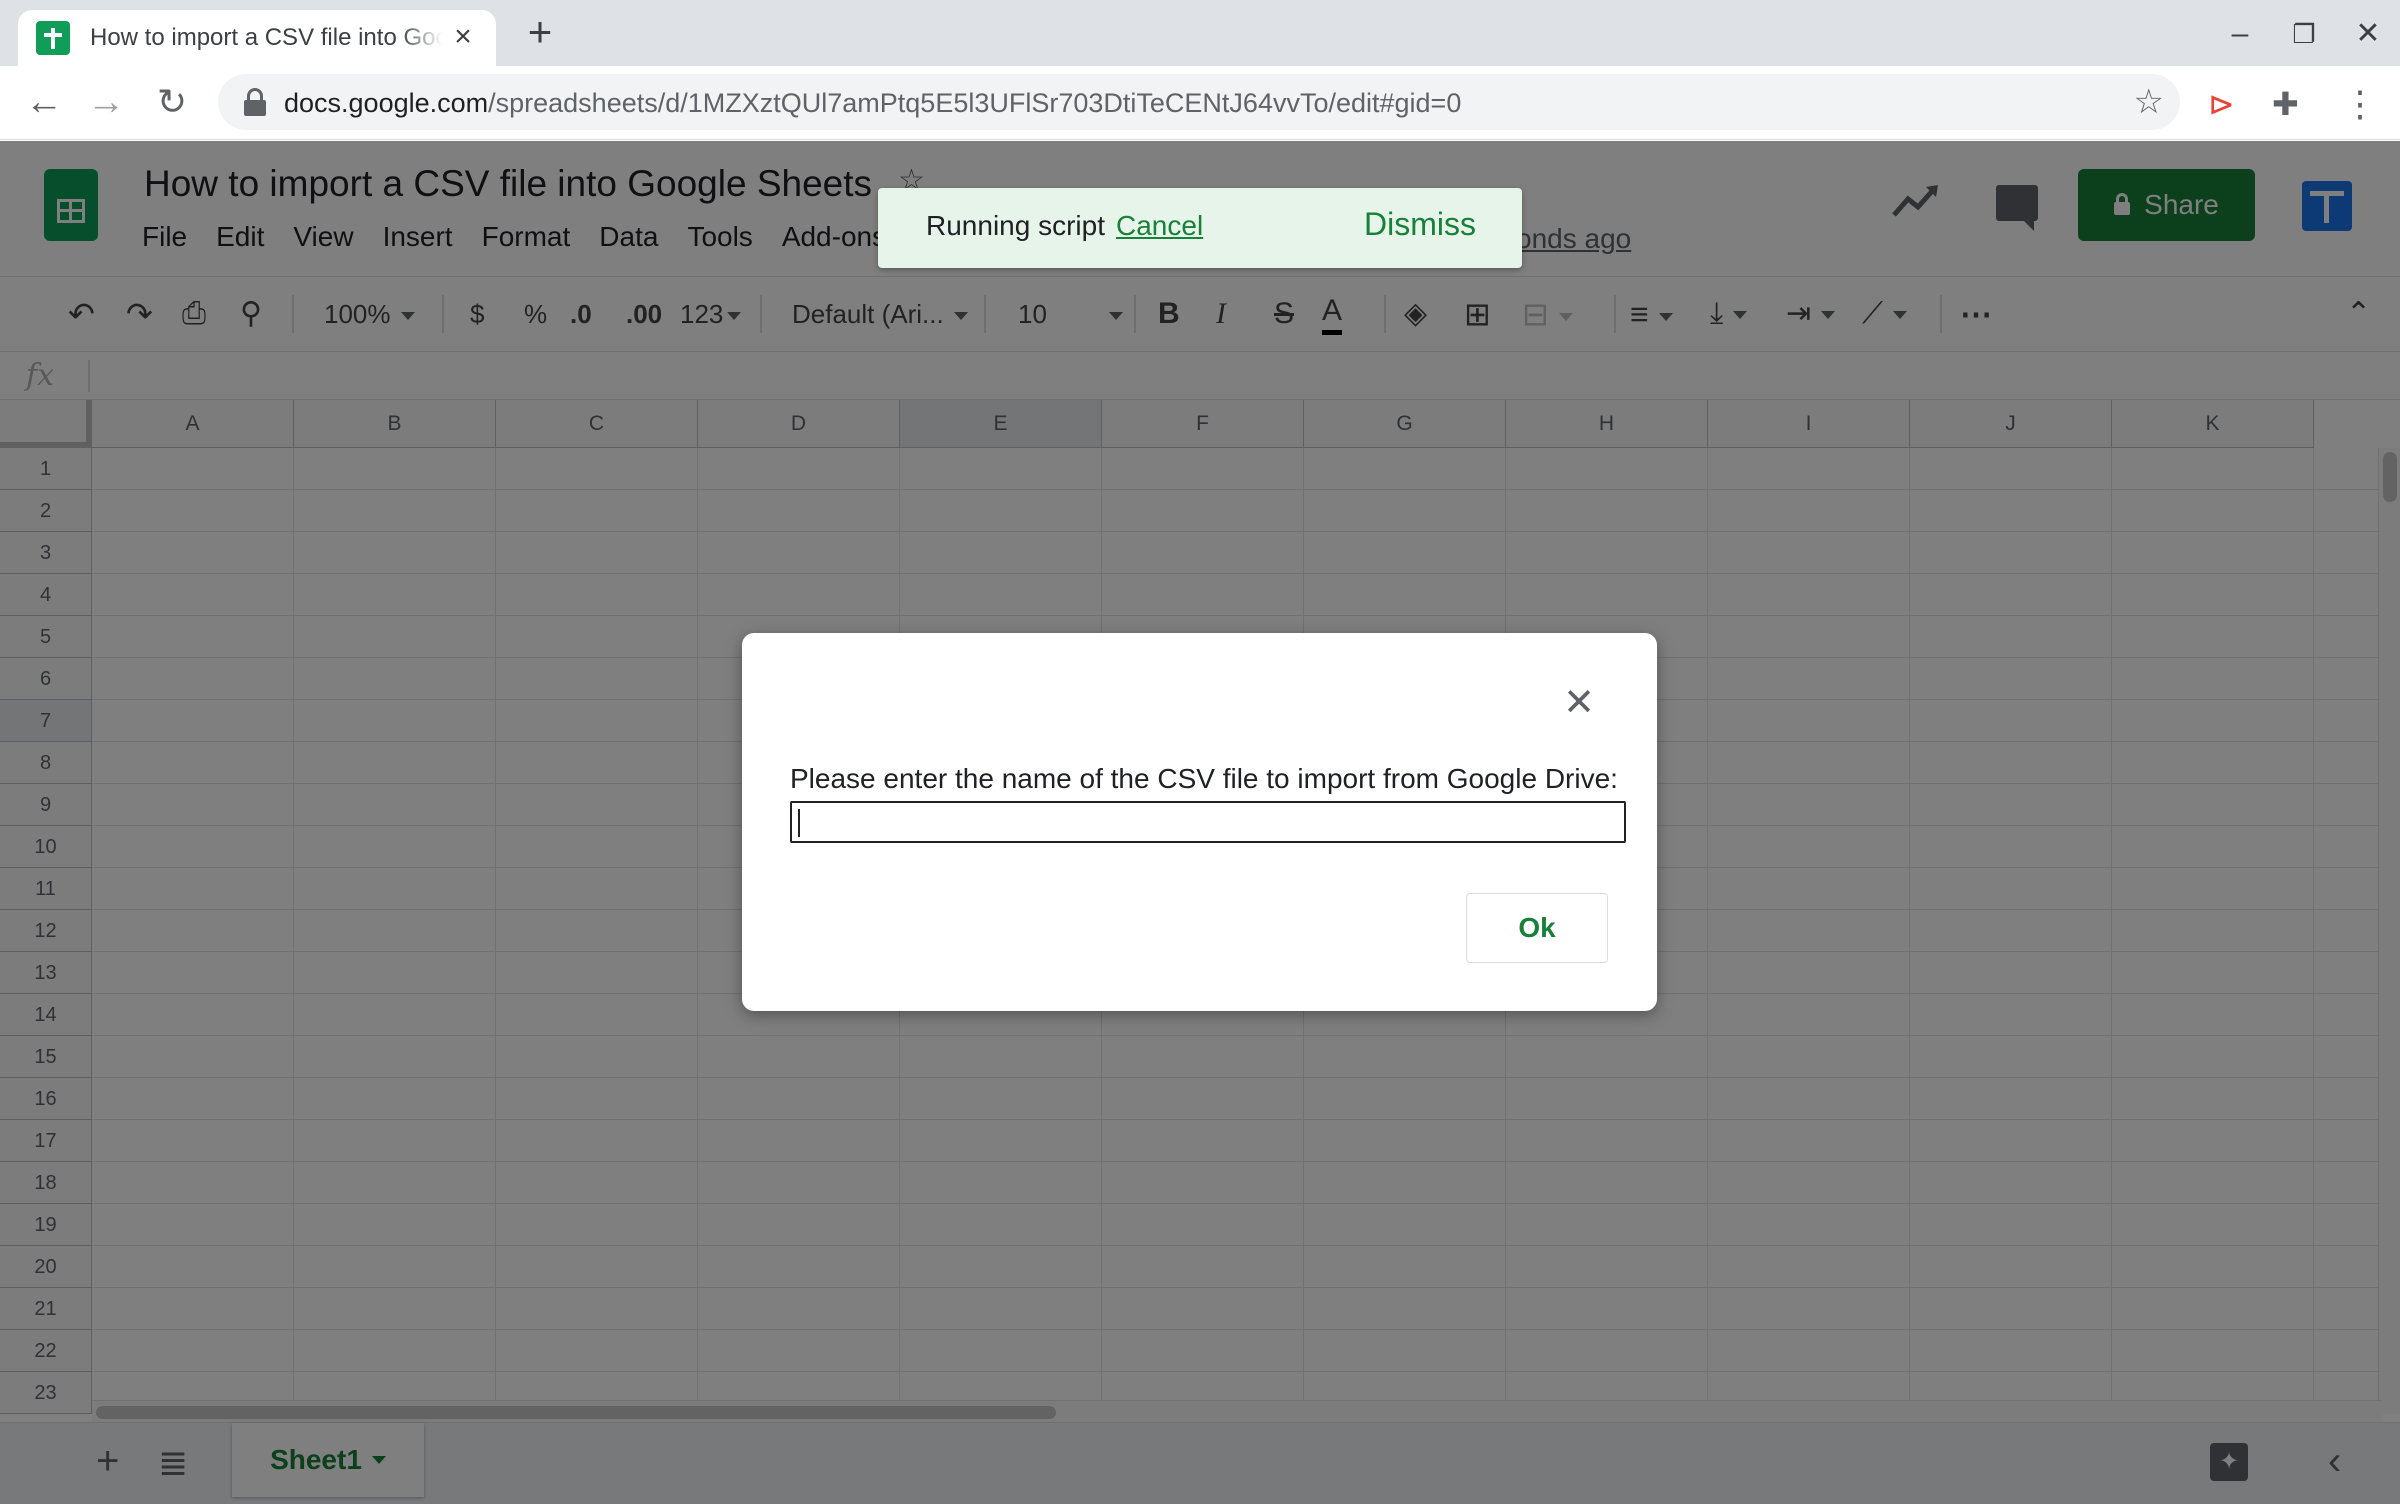 The width and height of the screenshot is (2400, 1504). I want to click on reload-icon: ↻, so click(172, 102).